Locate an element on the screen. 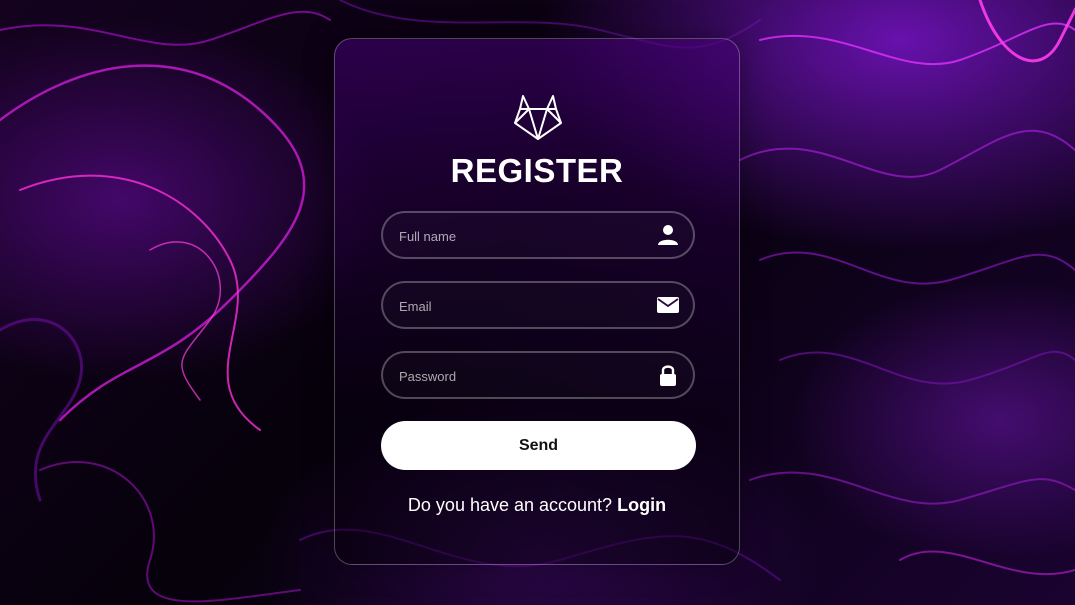  fox-logo-icon is located at coordinates (538, 117).